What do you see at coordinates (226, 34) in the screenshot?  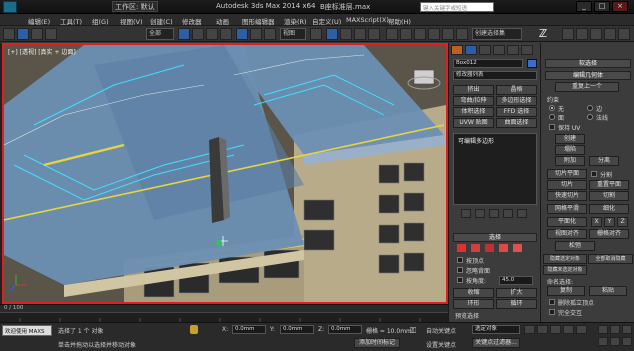 I see `window-crossing-icon` at bounding box center [226, 34].